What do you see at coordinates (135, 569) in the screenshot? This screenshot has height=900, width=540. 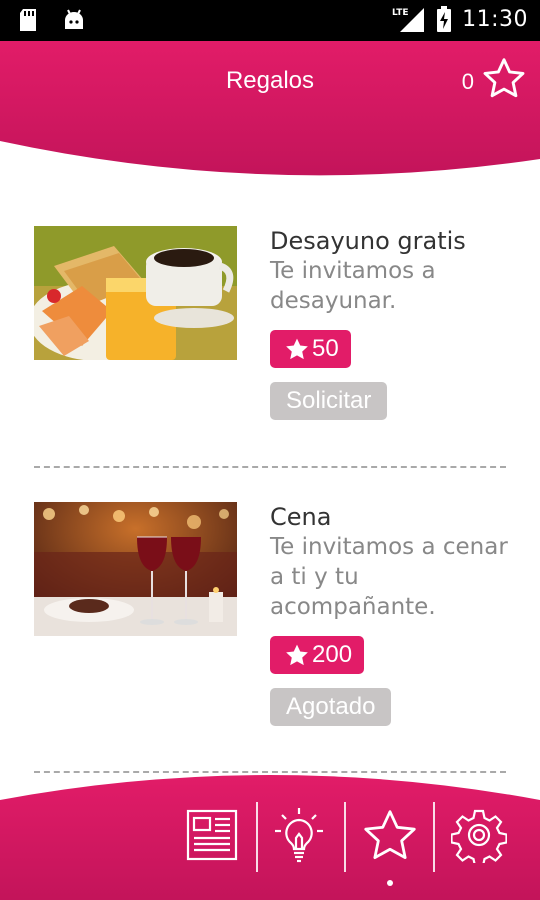 I see `dinner-photo` at bounding box center [135, 569].